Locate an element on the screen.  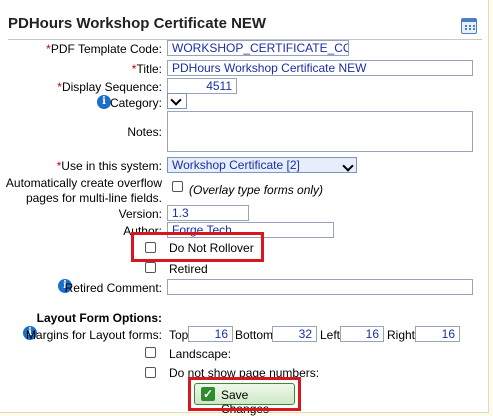
title-label: *Title: is located at coordinates (146, 69).